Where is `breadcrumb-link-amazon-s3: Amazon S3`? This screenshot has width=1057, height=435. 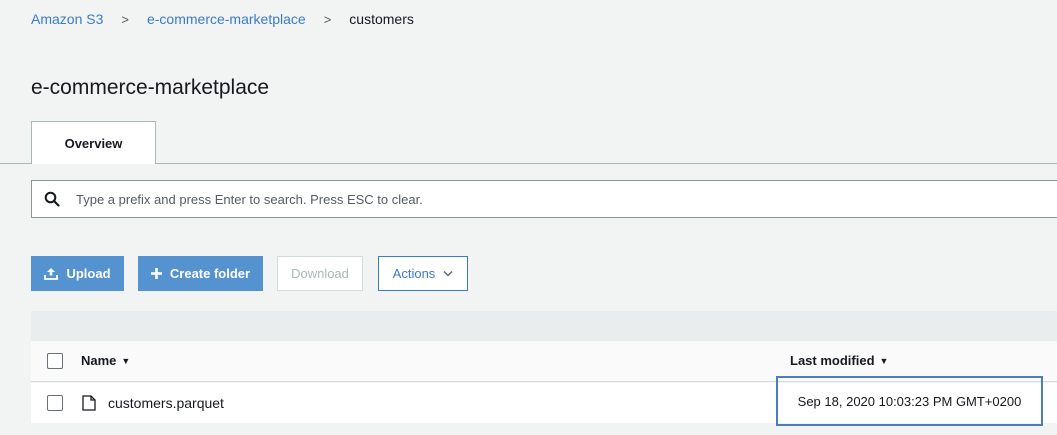
breadcrumb-link-amazon-s3: Amazon S3 is located at coordinates (67, 19).